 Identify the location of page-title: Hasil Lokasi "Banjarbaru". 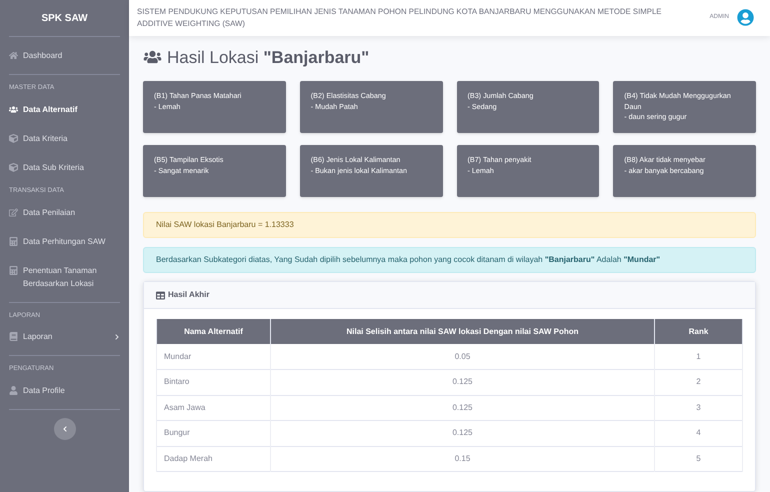
(268, 57).